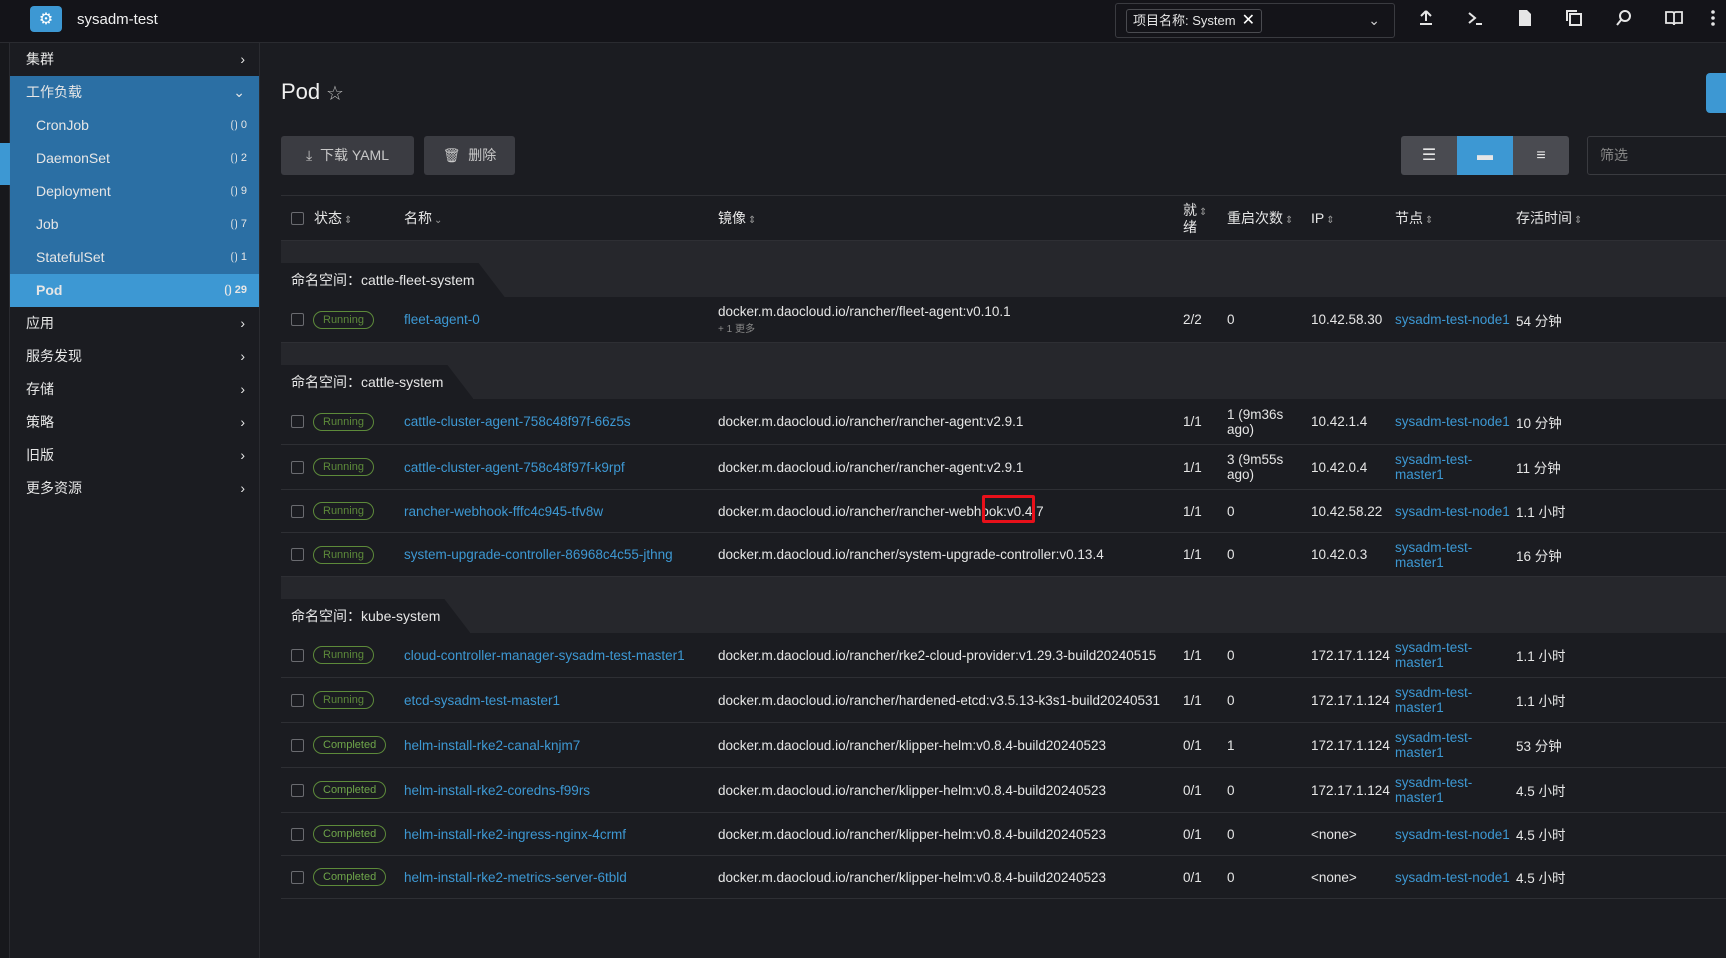 The height and width of the screenshot is (958, 1726). Describe the element at coordinates (297, 218) in the screenshot. I see `select-all-checkbox` at that location.